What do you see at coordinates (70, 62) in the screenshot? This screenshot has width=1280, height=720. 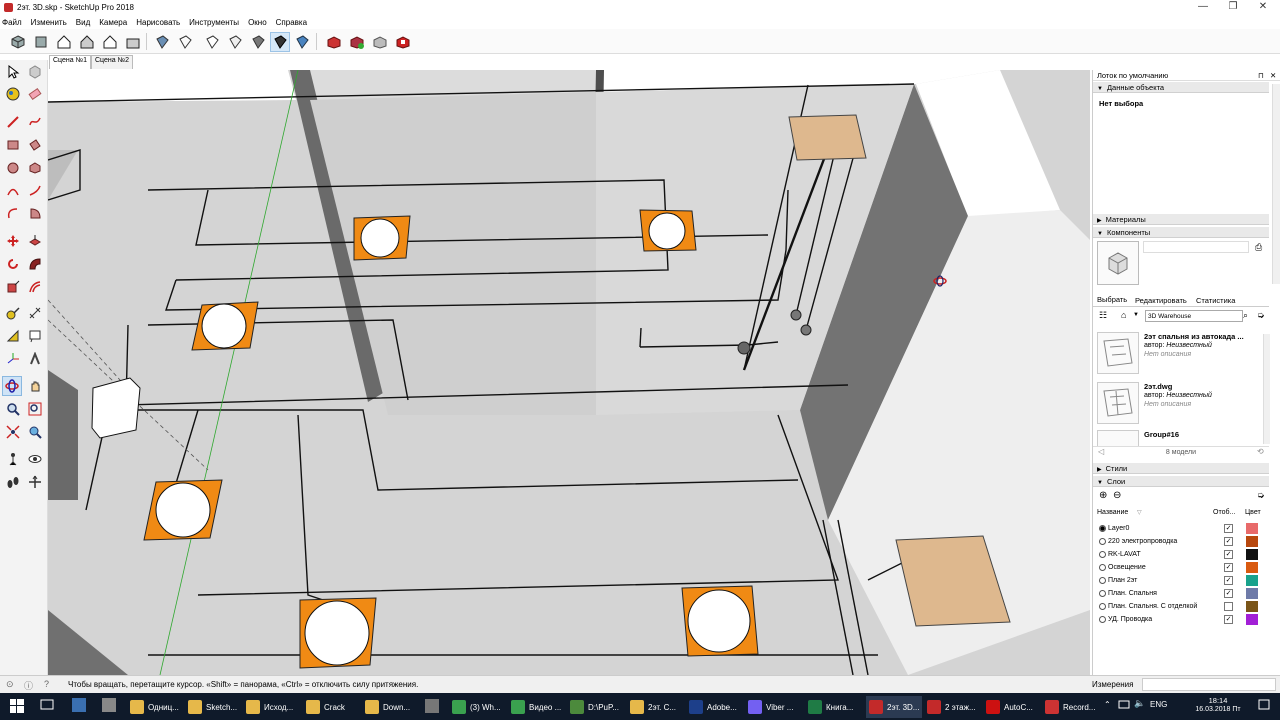 I see `tab-scene-1: Сцена №1` at bounding box center [70, 62].